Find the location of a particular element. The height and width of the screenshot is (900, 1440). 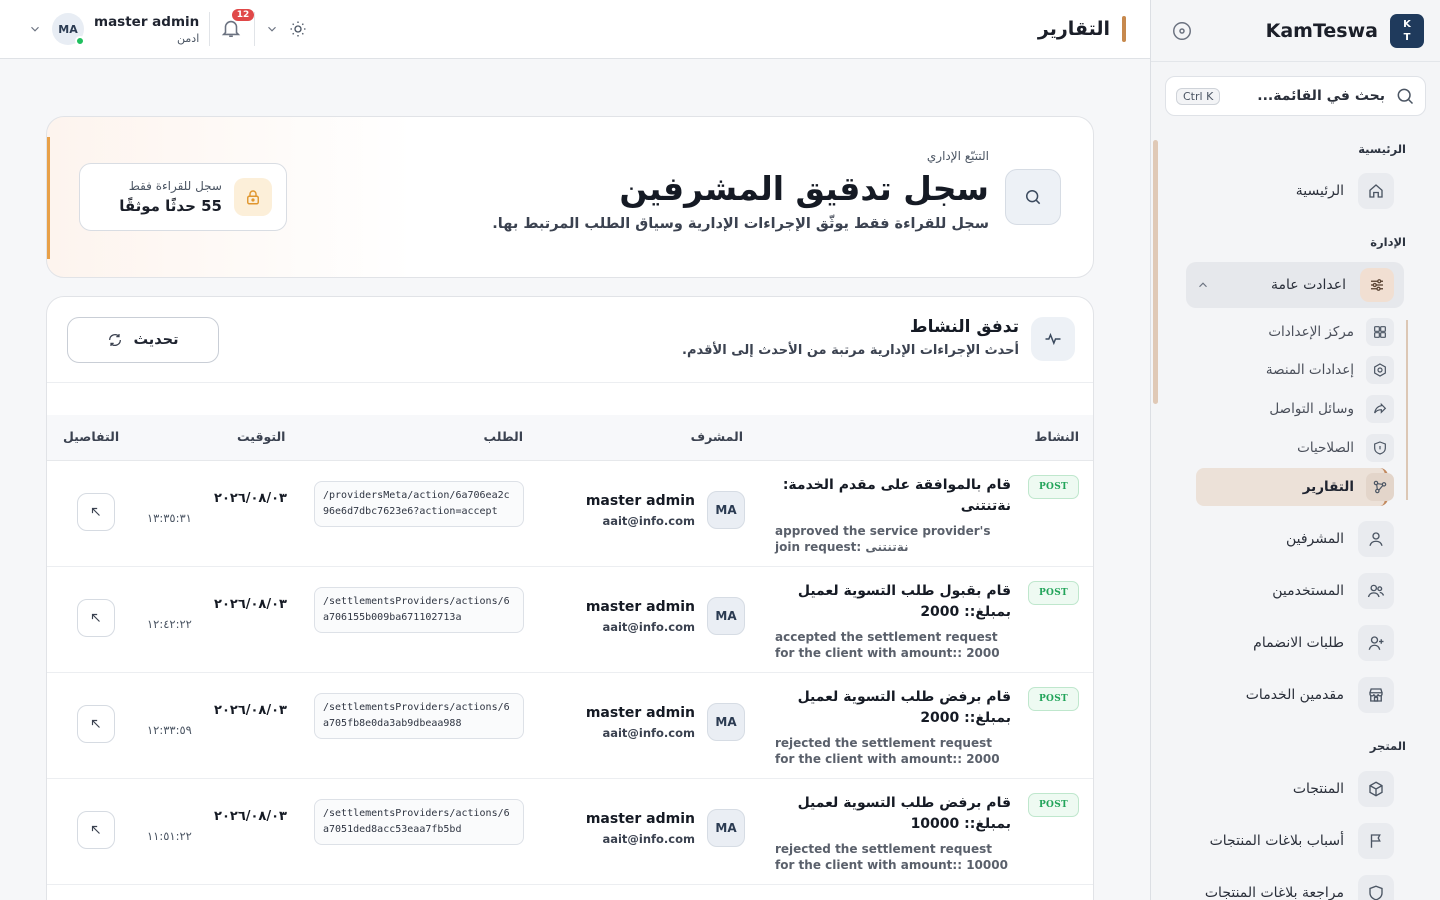

timestamp-time: ١٢:٤٢:٢٢ is located at coordinates (169, 624).